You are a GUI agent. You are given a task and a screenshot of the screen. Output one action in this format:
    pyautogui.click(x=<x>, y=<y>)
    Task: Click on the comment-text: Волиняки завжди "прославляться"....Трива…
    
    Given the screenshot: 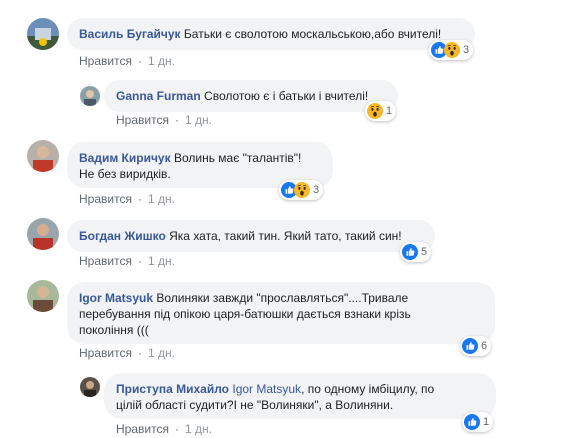 What is the action you would take?
    pyautogui.click(x=282, y=298)
    